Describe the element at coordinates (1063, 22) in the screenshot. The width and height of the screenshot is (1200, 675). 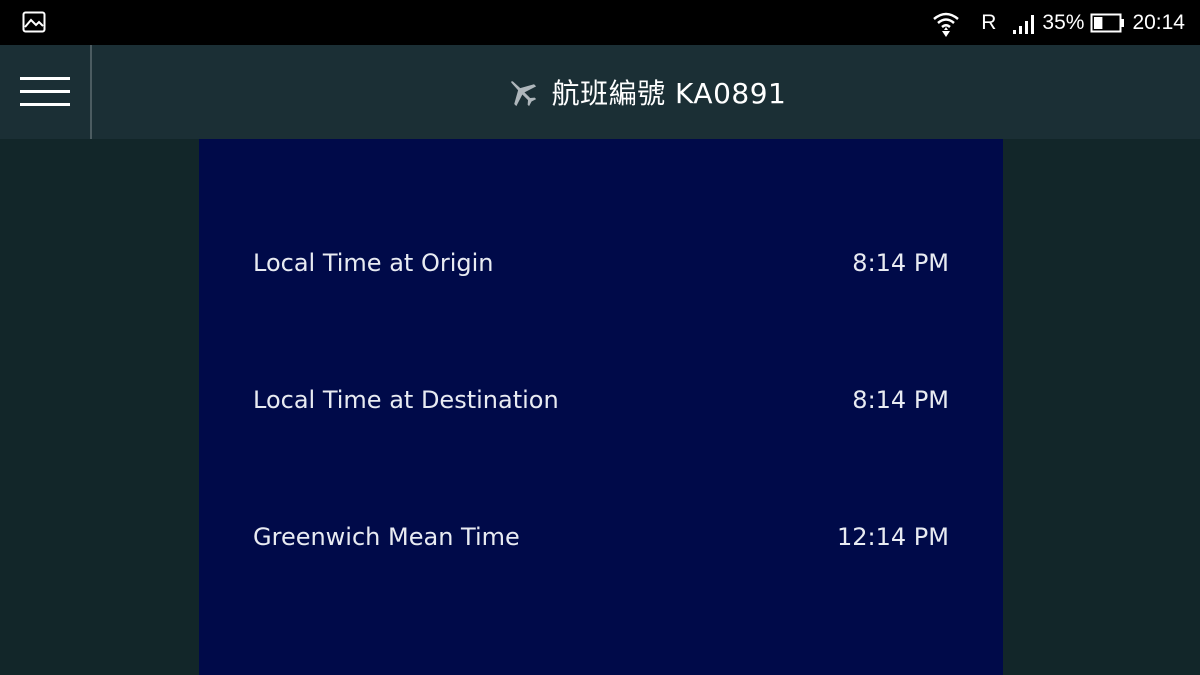
I see `battery-percent: 35%` at that location.